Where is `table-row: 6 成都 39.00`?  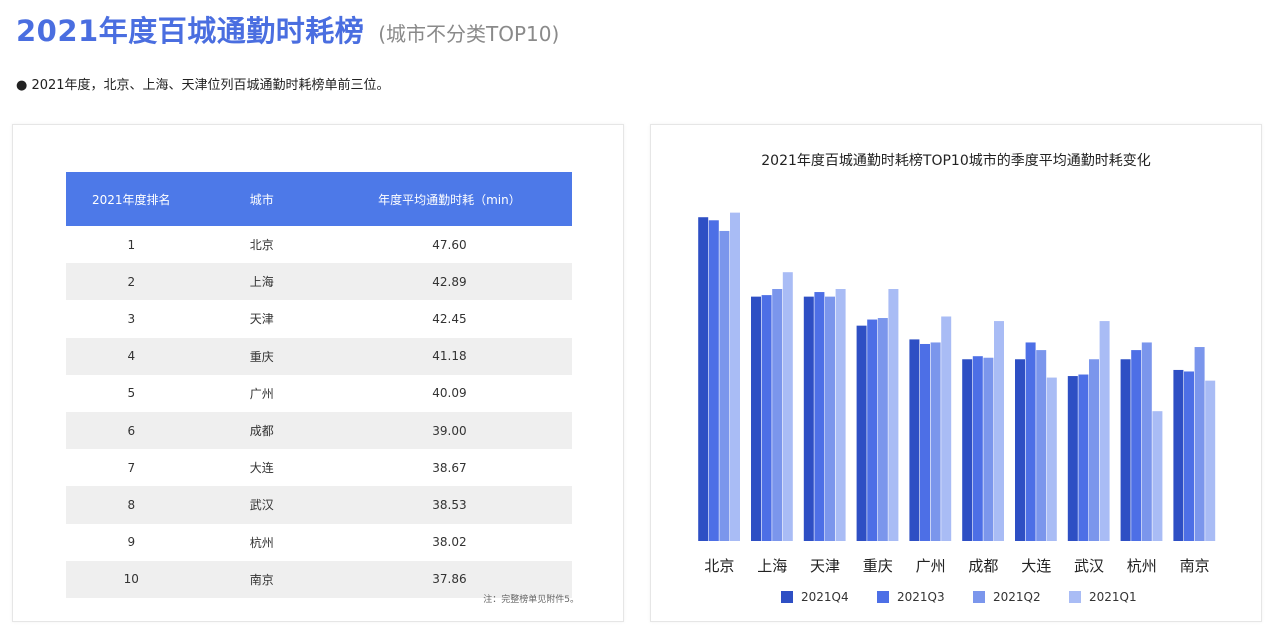
table-row: 6 成都 39.00 is located at coordinates (319, 430).